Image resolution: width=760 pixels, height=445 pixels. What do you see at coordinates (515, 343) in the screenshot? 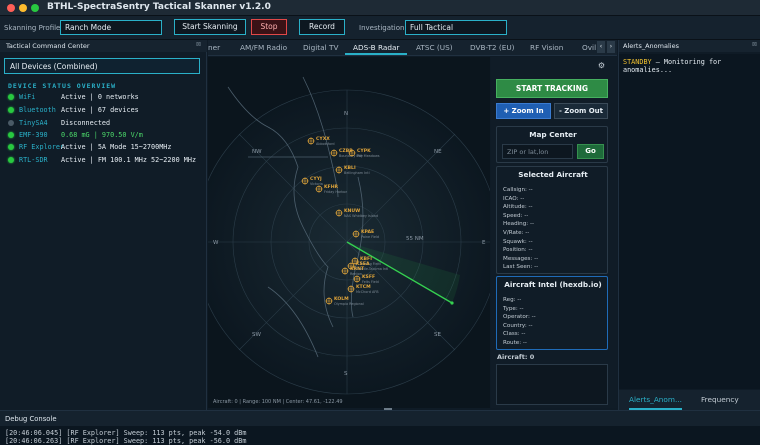
I see `aircraft-intel-field: Route: --` at bounding box center [515, 343].